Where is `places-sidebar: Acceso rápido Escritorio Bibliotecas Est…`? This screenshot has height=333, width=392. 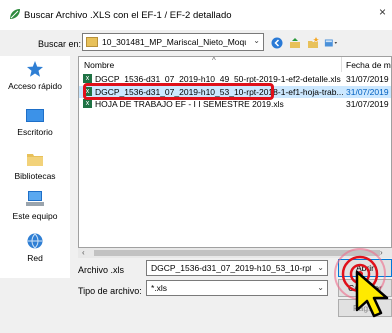
places-sidebar: Acceso rápido Escritorio Bibliotecas Est… is located at coordinates (35, 167).